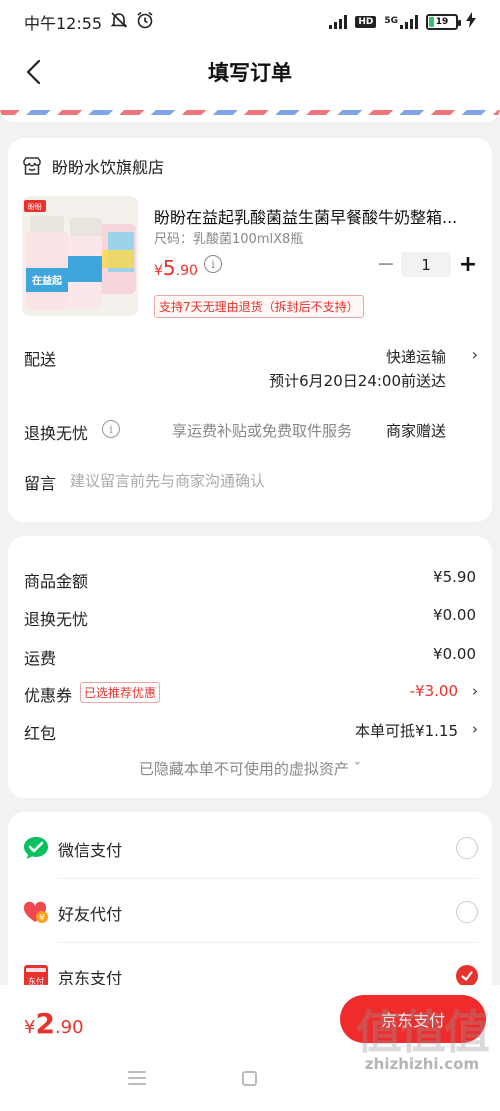 This screenshot has width=500, height=1111. I want to click on back-button, so click(34, 72).